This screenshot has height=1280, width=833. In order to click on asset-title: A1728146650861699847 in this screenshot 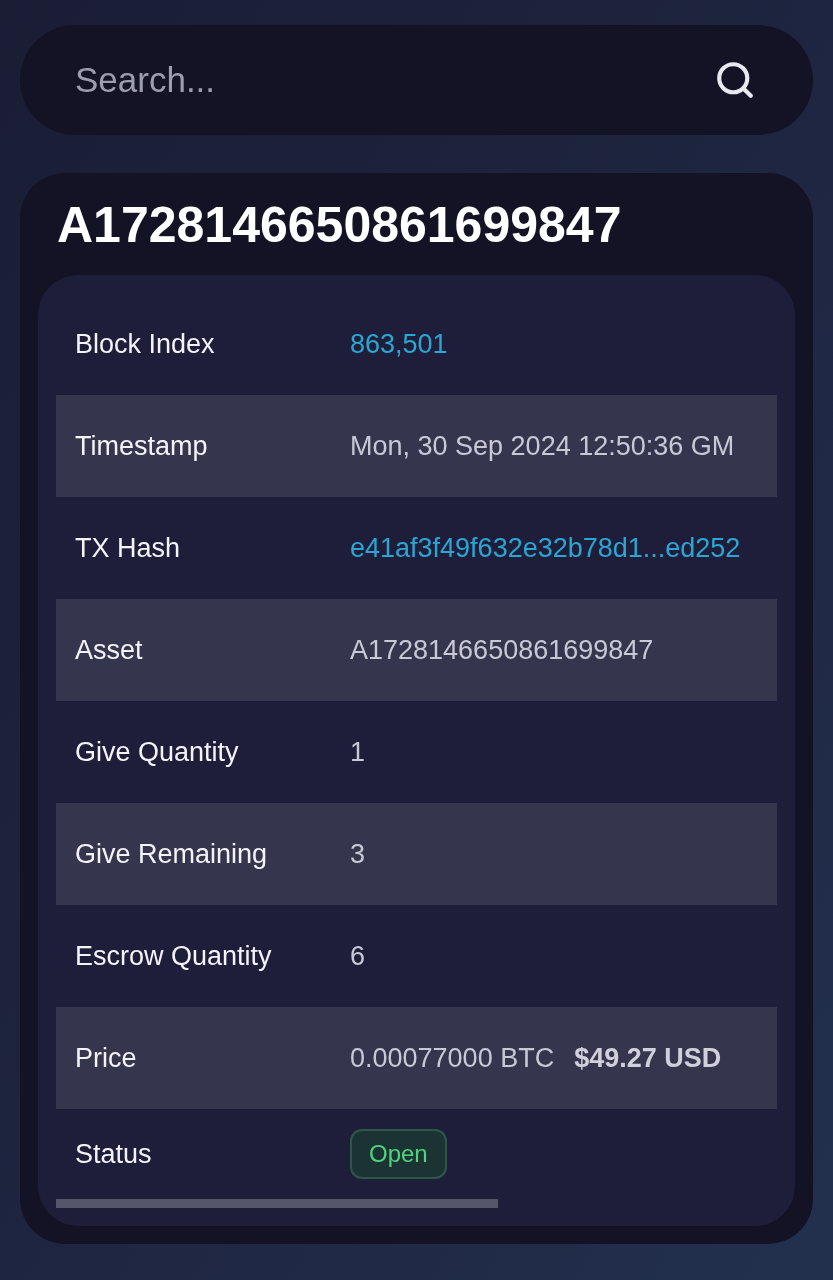, I will do `click(339, 225)`.